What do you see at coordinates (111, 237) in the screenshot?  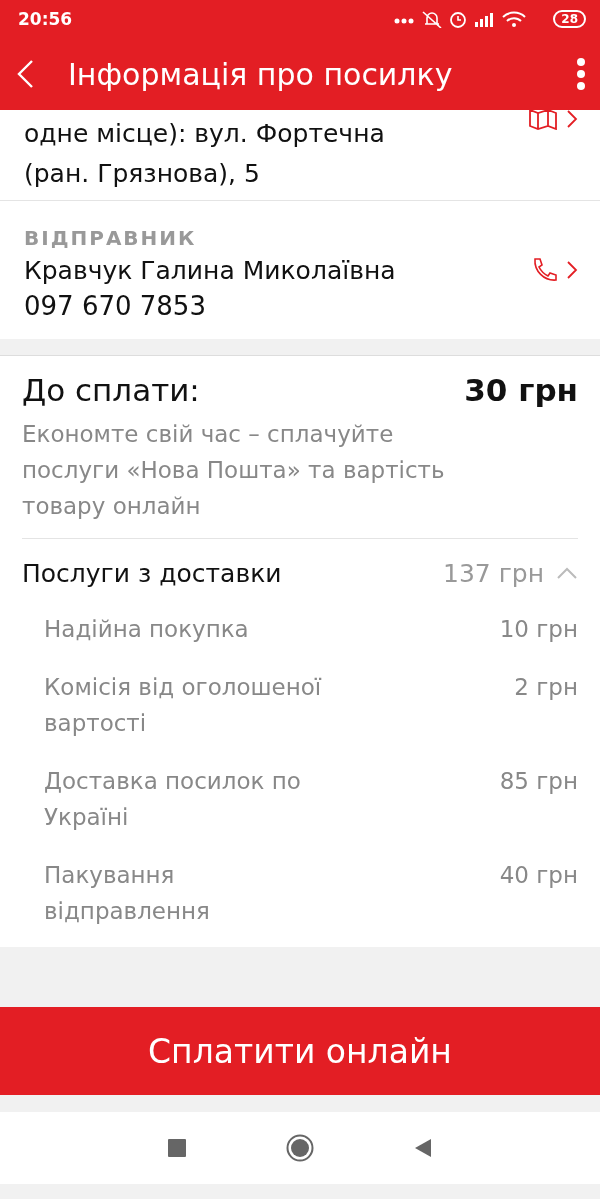 I see `section-label: ВІДПРАВНИК` at bounding box center [111, 237].